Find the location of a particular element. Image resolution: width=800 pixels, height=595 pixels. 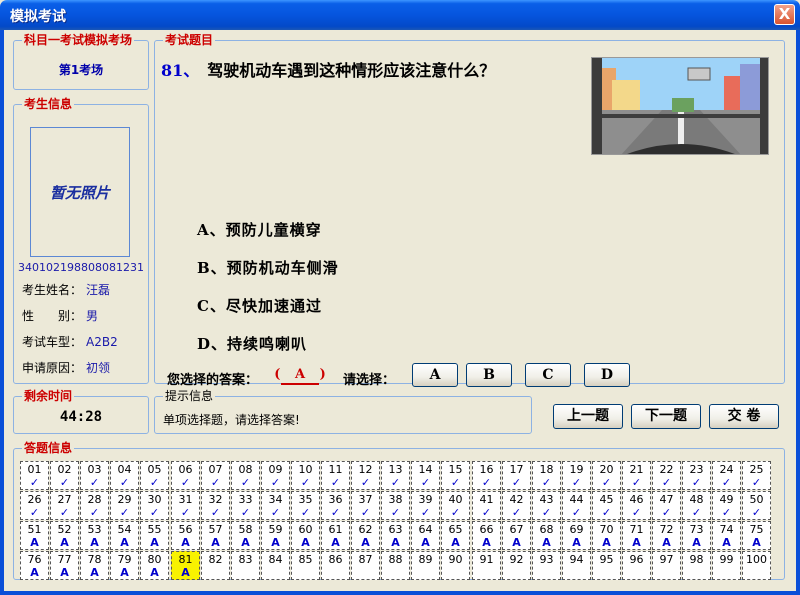

answer-cell-100: 100 is located at coordinates (756, 565).